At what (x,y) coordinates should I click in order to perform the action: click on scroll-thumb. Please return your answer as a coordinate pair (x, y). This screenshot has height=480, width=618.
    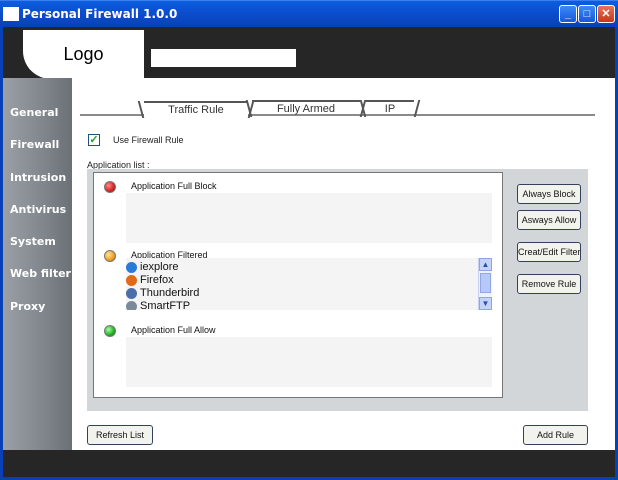
    Looking at the image, I should click on (485, 283).